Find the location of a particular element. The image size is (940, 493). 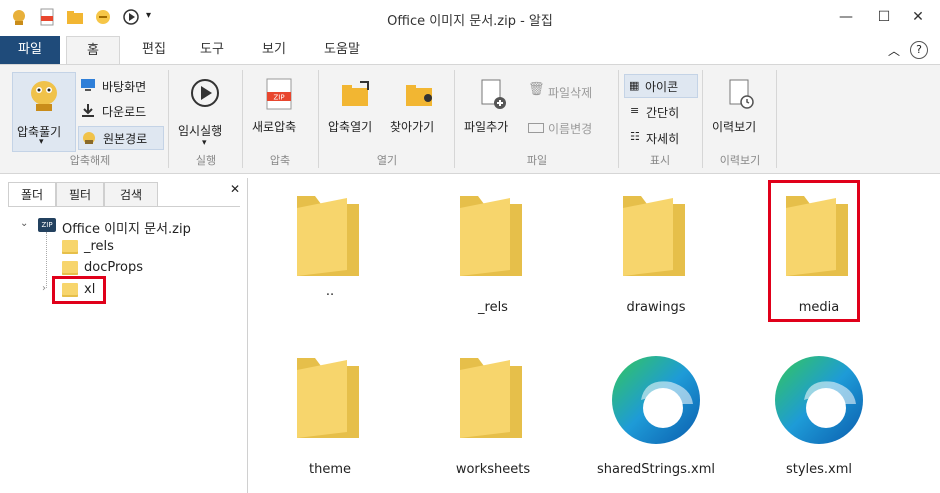

desktop-icon is located at coordinates (88, 85).